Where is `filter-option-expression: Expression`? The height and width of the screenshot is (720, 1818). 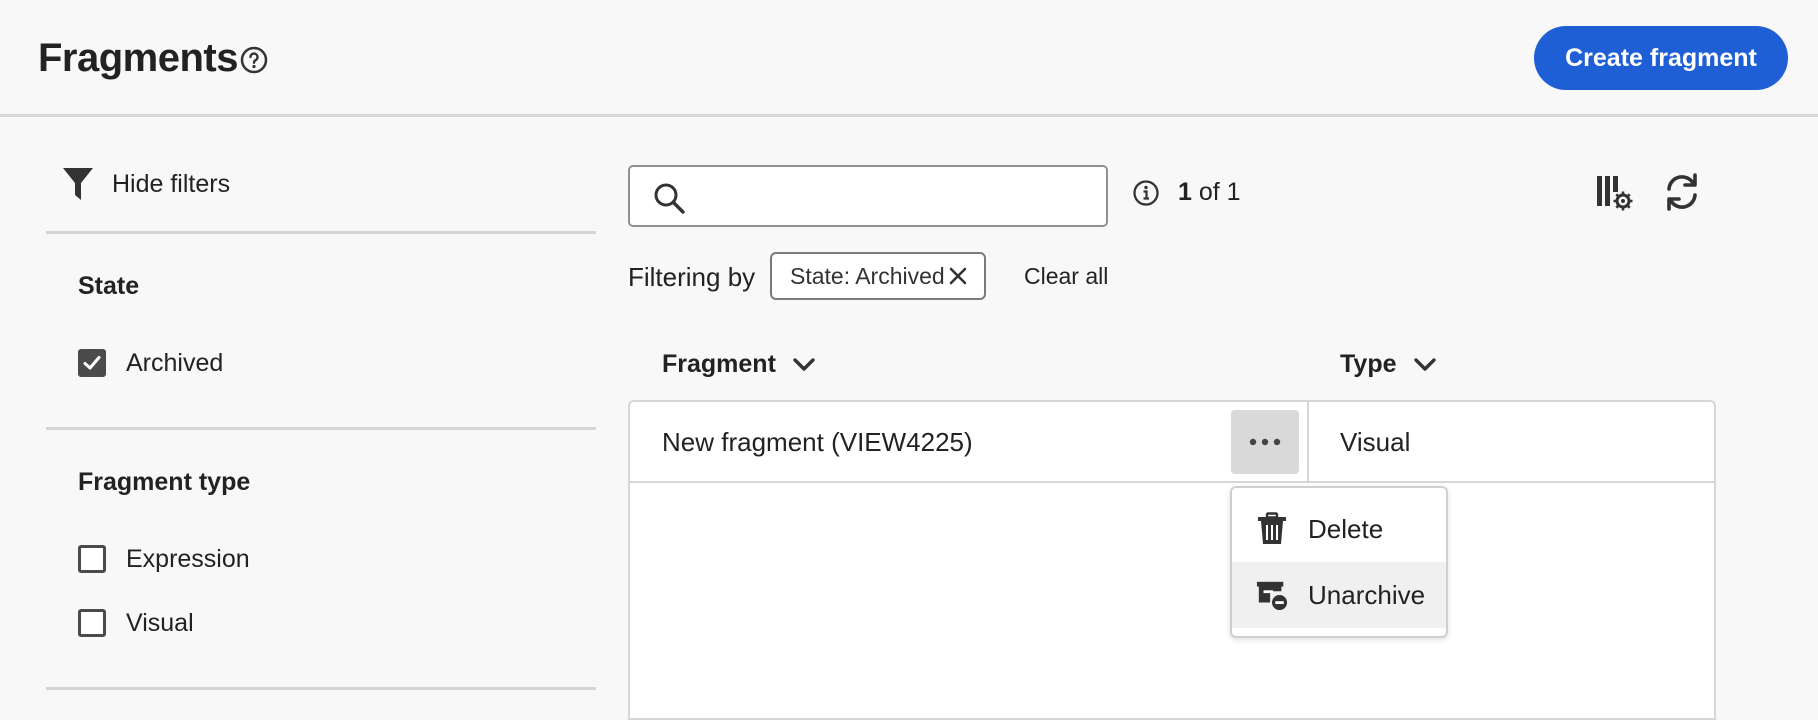
filter-option-expression: Expression is located at coordinates (164, 559).